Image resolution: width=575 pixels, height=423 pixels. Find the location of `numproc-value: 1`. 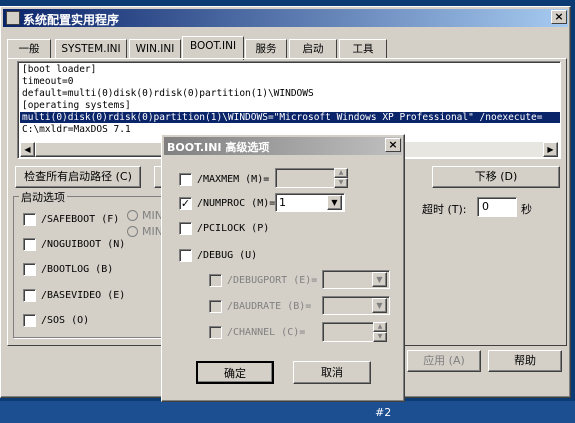

numproc-value: 1 is located at coordinates (282, 202).